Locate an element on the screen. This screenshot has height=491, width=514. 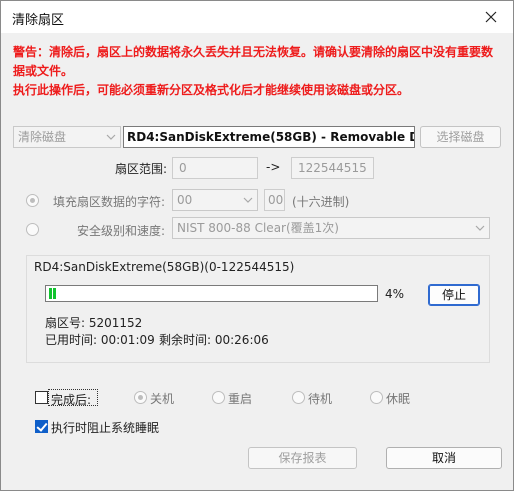
range-arrow: -> is located at coordinates (273, 167).